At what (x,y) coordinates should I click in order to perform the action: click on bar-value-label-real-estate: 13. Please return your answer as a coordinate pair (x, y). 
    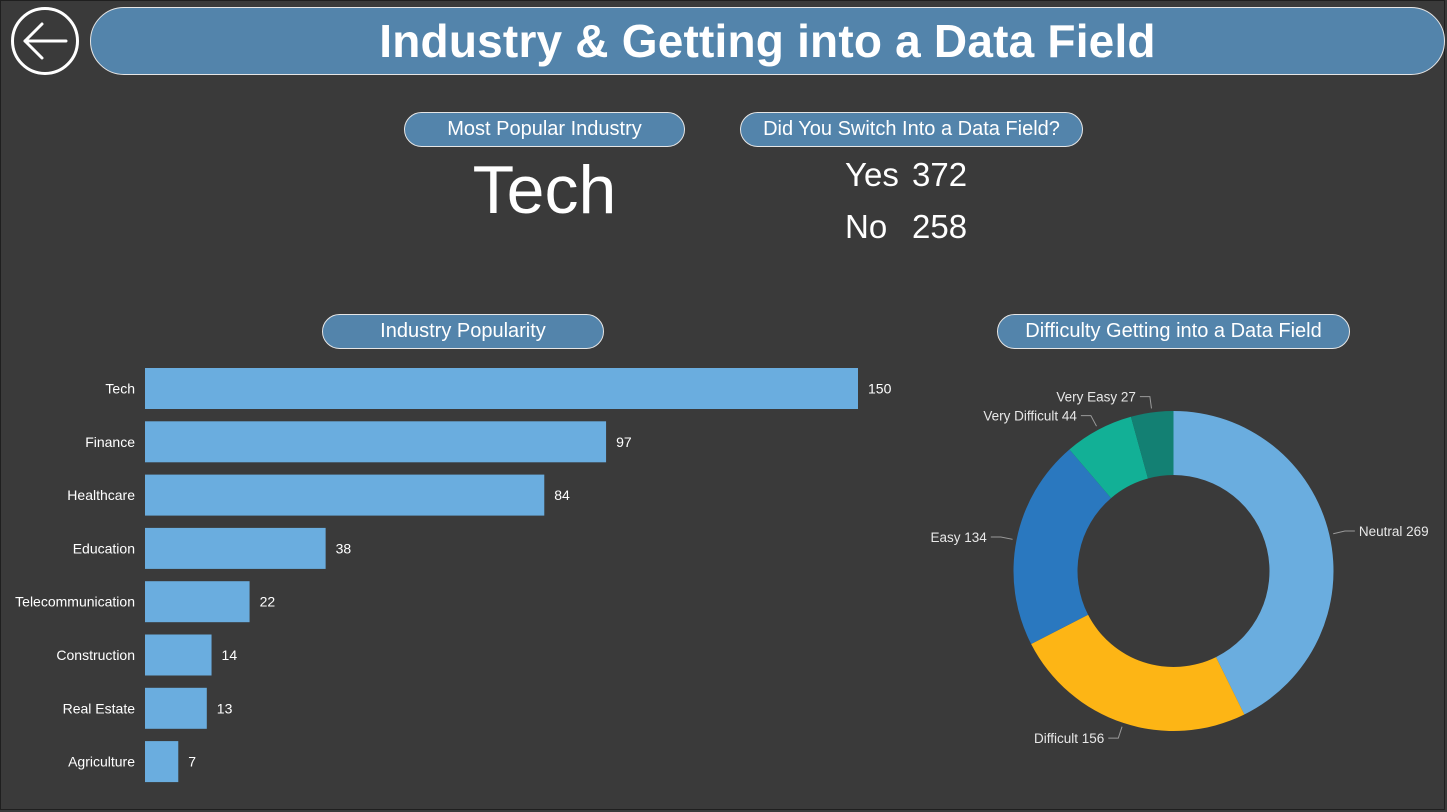
    Looking at the image, I should click on (225, 708).